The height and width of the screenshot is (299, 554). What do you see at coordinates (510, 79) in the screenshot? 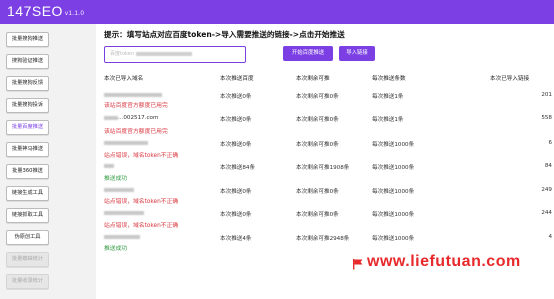
I see `column-header-imported: 本次已导入链接` at bounding box center [510, 79].